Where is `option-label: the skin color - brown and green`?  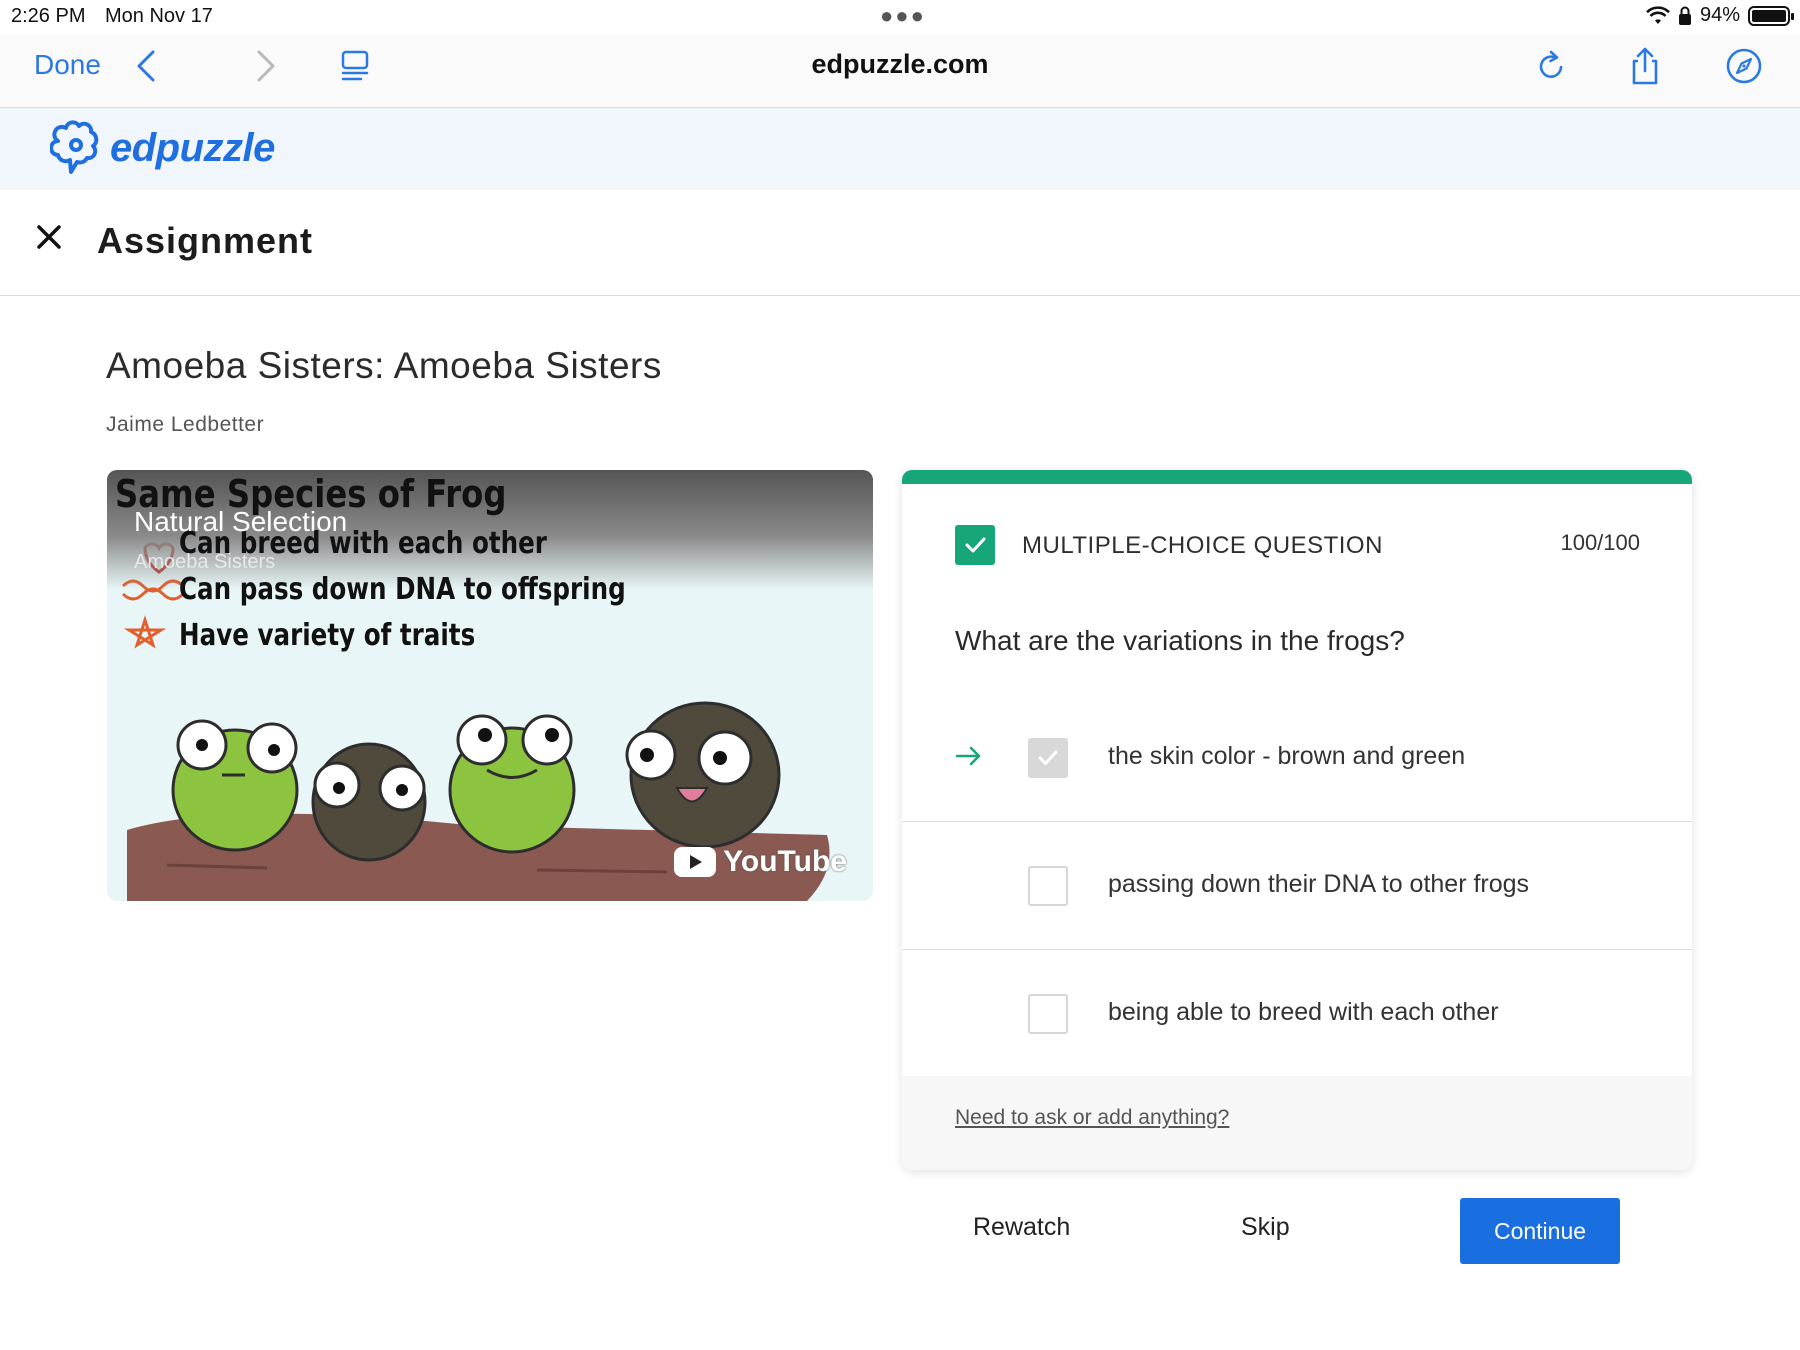
option-label: the skin color - brown and green is located at coordinates (1287, 756).